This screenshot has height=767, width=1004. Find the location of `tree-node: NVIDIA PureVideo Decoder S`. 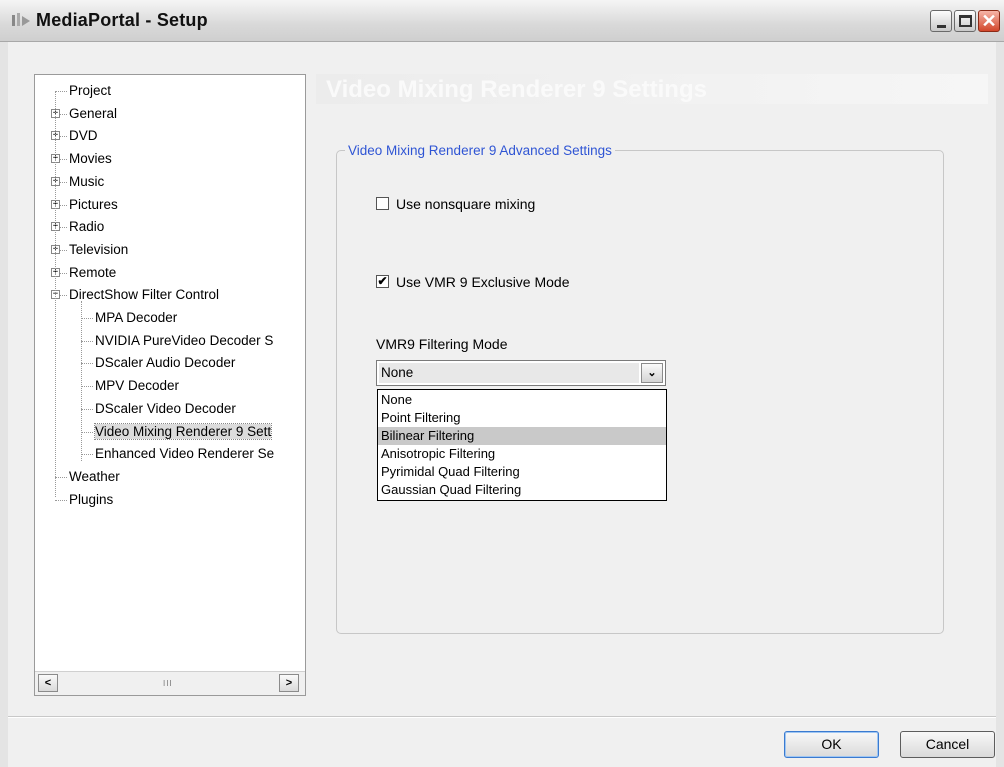

tree-node: NVIDIA PureVideo Decoder S is located at coordinates (184, 341).